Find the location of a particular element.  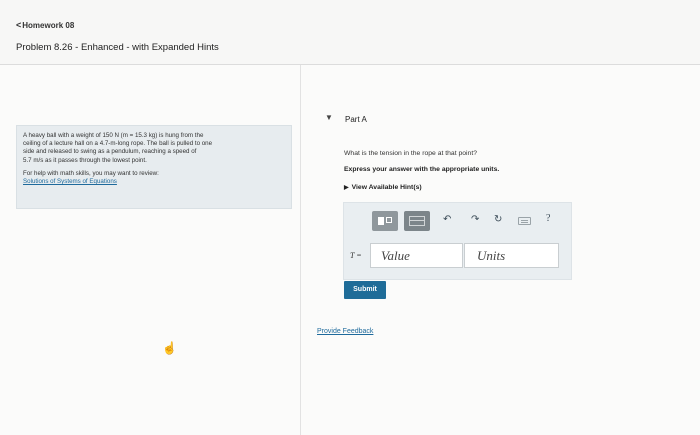

chevron-left-icon: < is located at coordinates (19, 25).